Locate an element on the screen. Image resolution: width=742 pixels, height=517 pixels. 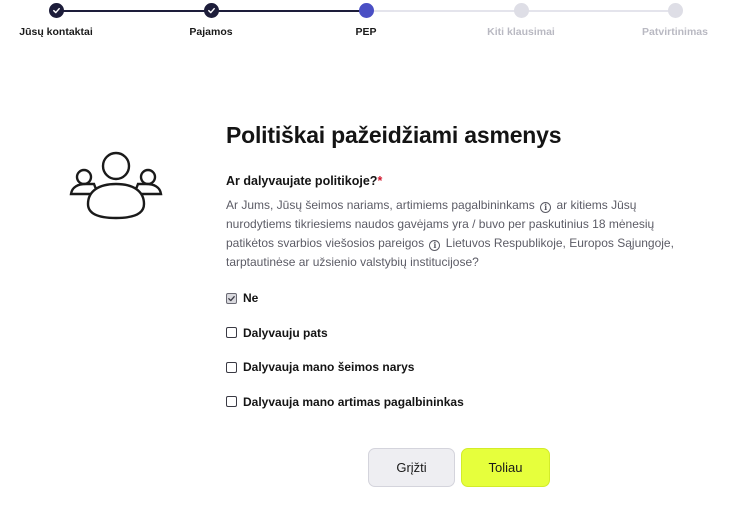
required-mark: * is located at coordinates (380, 181).